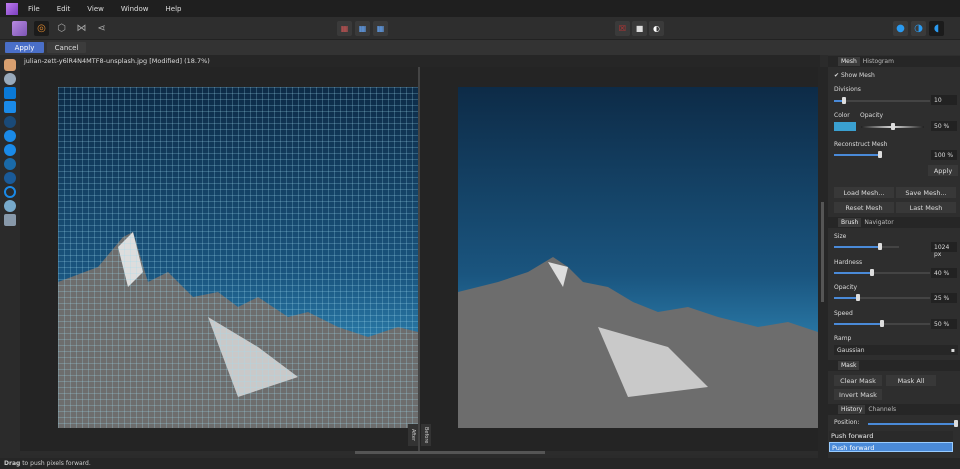  I want to click on tab-brush: Brush, so click(850, 222).